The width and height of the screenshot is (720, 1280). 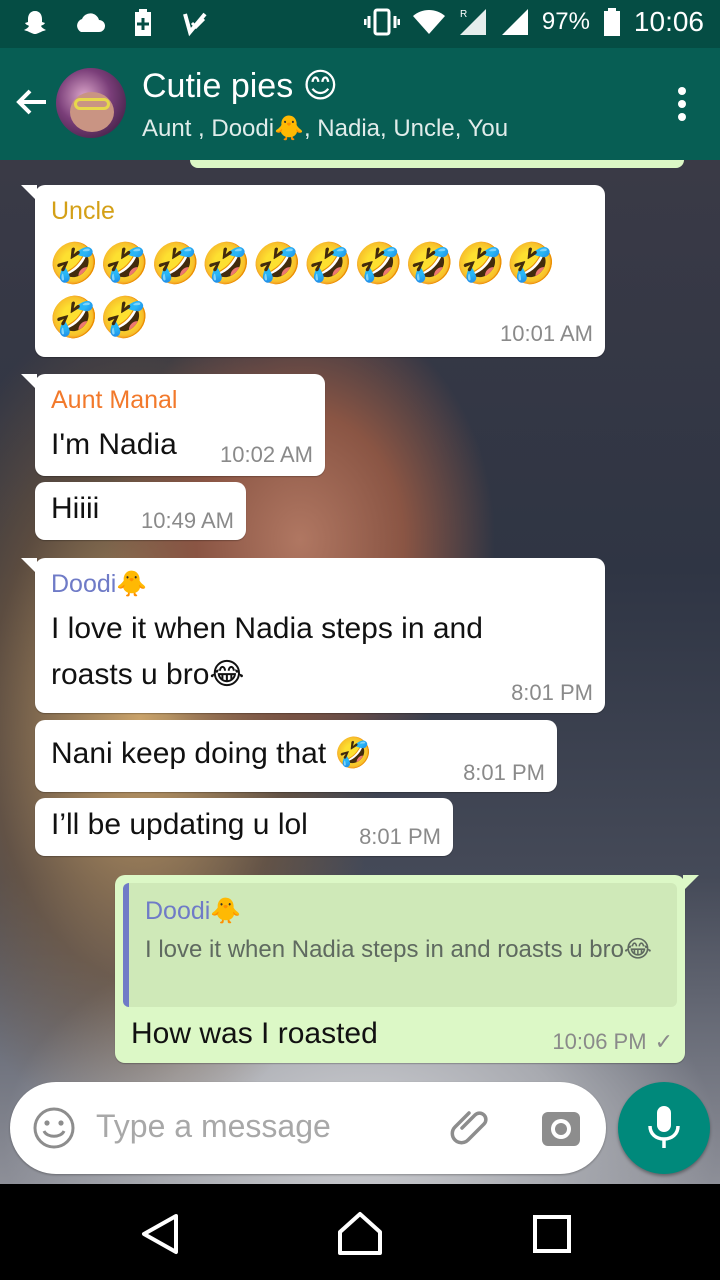 What do you see at coordinates (437, 164) in the screenshot?
I see `previous-message-edge` at bounding box center [437, 164].